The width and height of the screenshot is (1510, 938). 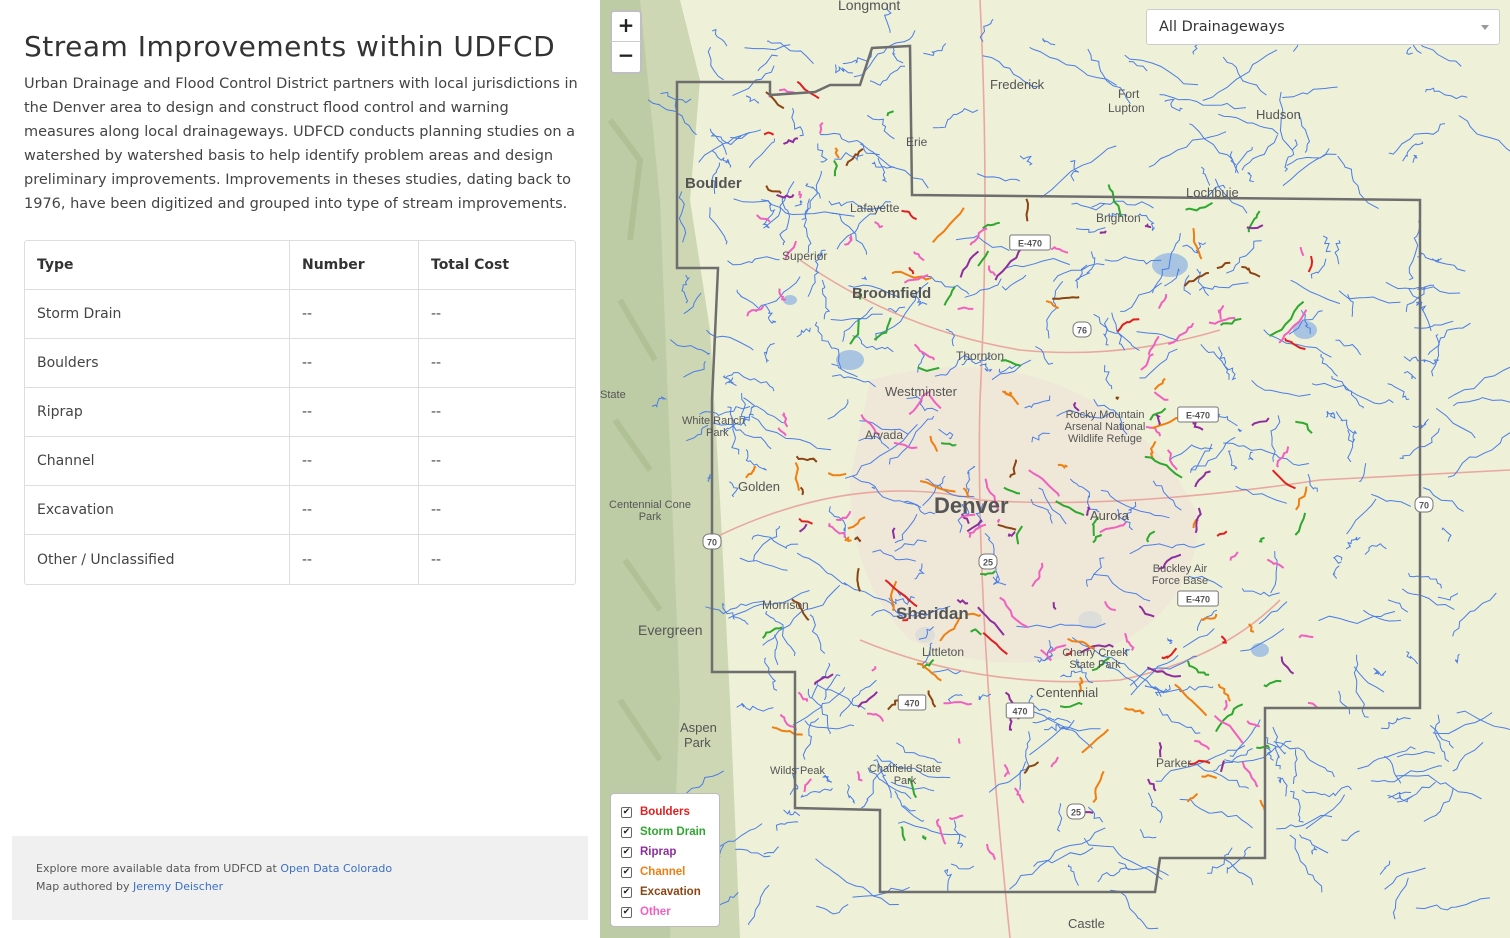 What do you see at coordinates (665, 852) in the screenshot?
I see `legend-item-riprap: ✔ Riprap` at bounding box center [665, 852].